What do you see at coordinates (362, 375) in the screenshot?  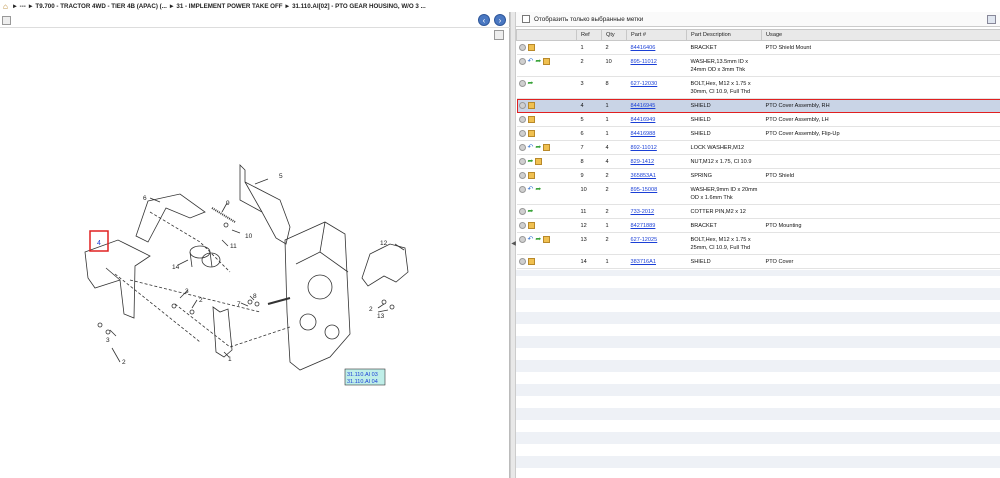 I see `link-31-110-ai-03: 31.110.AI 03` at bounding box center [362, 375].